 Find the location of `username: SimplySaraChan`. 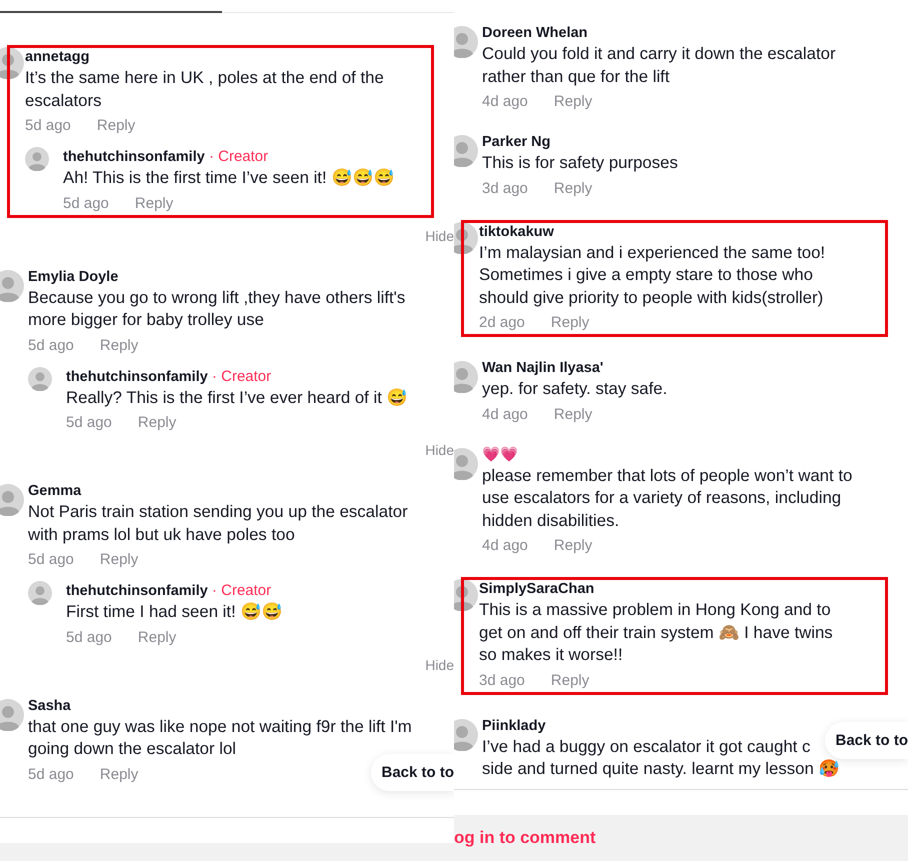

username: SimplySaraChan is located at coordinates (536, 589).